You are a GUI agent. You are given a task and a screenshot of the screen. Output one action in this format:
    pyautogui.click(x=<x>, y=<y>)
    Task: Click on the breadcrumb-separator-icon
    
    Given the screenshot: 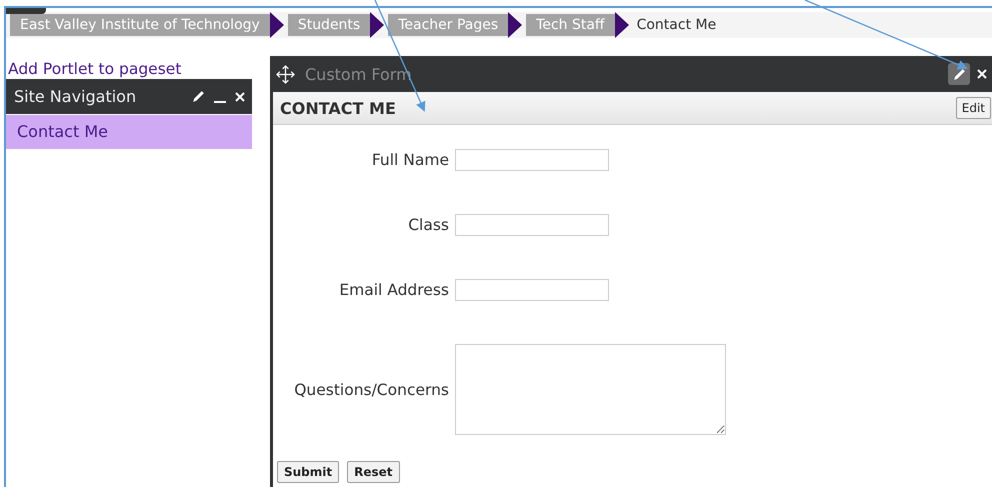 What is the action you would take?
    pyautogui.click(x=621, y=25)
    